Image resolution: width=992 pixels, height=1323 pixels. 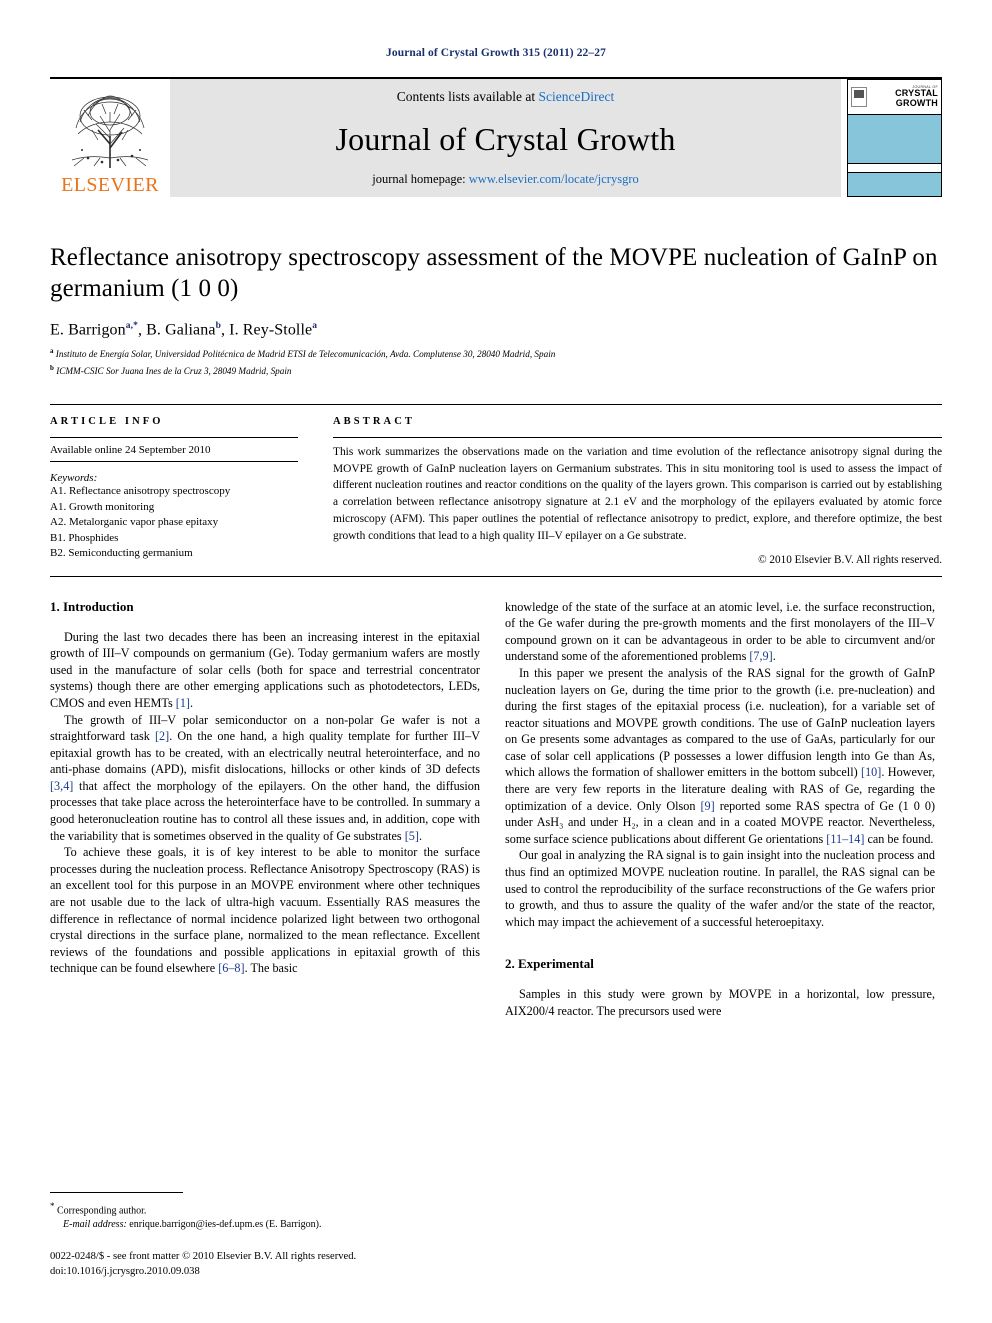 What do you see at coordinates (496, 576) in the screenshot?
I see `info-bottom-rule` at bounding box center [496, 576].